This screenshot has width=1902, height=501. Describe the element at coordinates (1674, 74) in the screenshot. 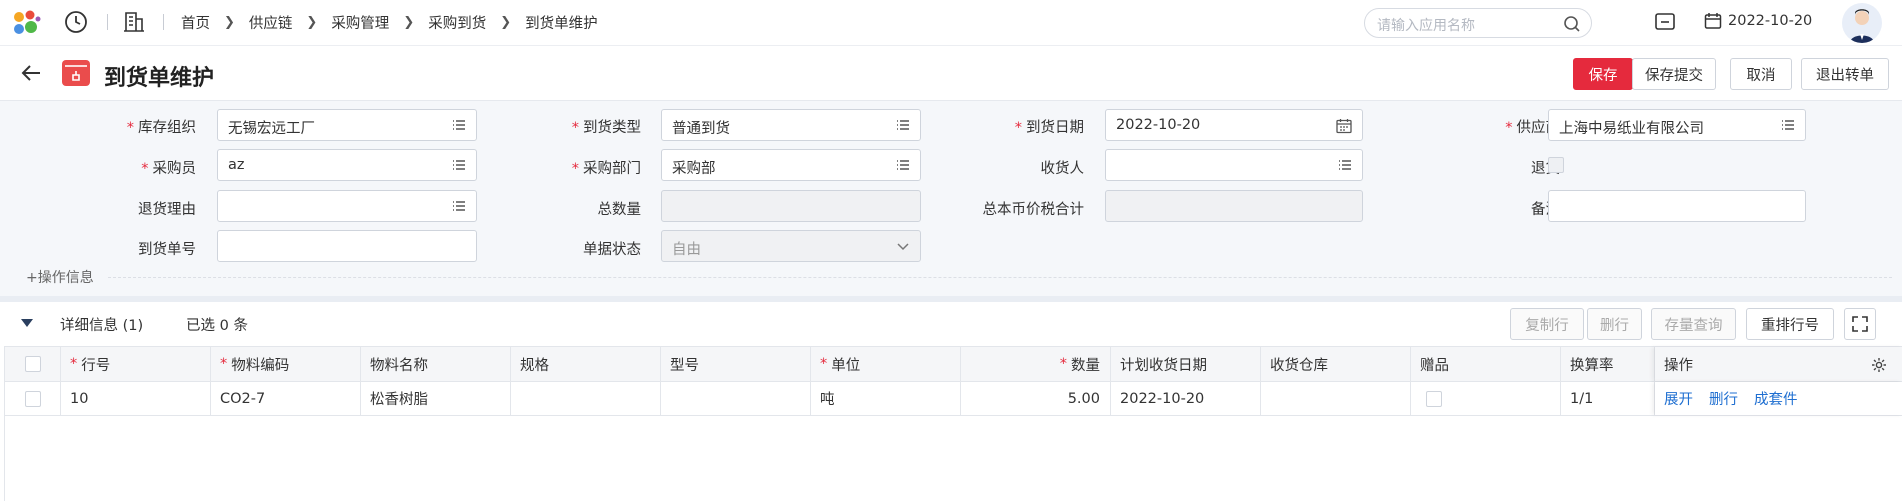

I see `save-submit-button: 保存提交` at that location.